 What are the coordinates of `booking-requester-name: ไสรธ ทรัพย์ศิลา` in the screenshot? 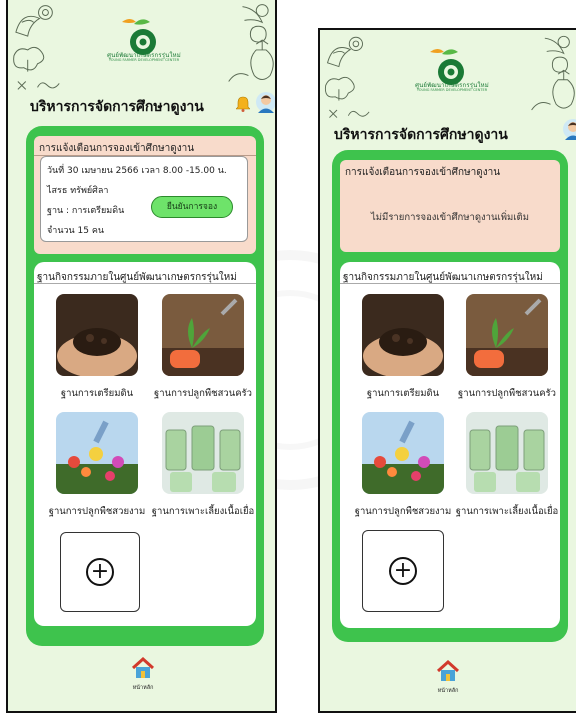 It's located at (78, 191).